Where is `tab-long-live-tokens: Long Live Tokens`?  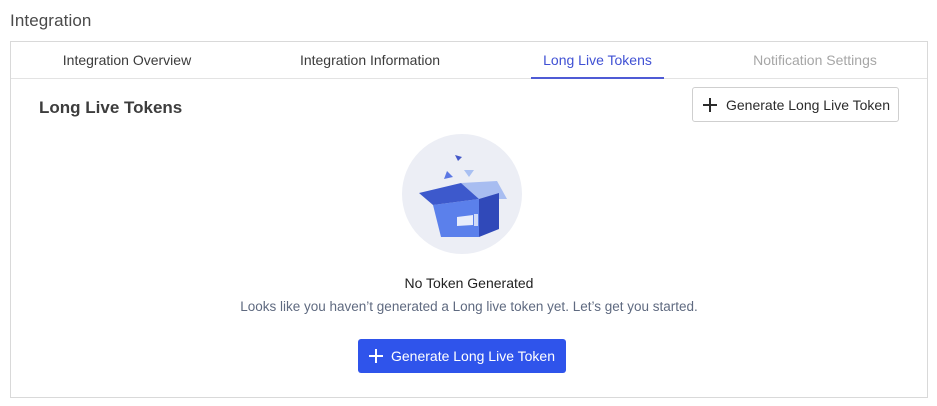 tab-long-live-tokens: Long Live Tokens is located at coordinates (597, 60).